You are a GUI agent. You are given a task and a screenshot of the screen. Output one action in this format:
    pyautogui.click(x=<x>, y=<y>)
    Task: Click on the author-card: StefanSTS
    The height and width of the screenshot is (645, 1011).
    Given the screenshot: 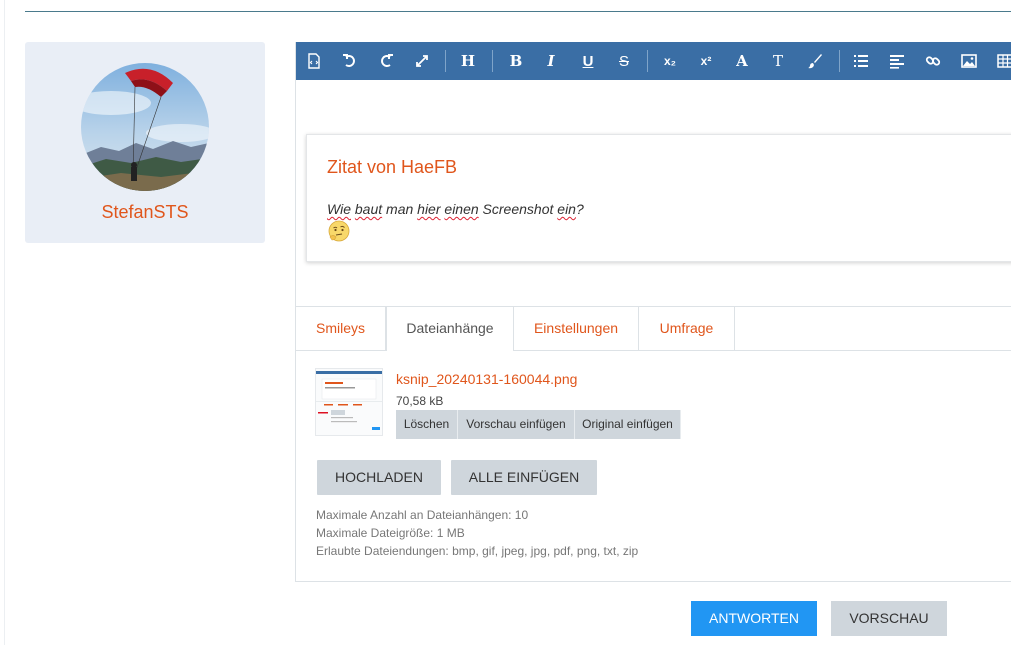 What is the action you would take?
    pyautogui.click(x=145, y=142)
    